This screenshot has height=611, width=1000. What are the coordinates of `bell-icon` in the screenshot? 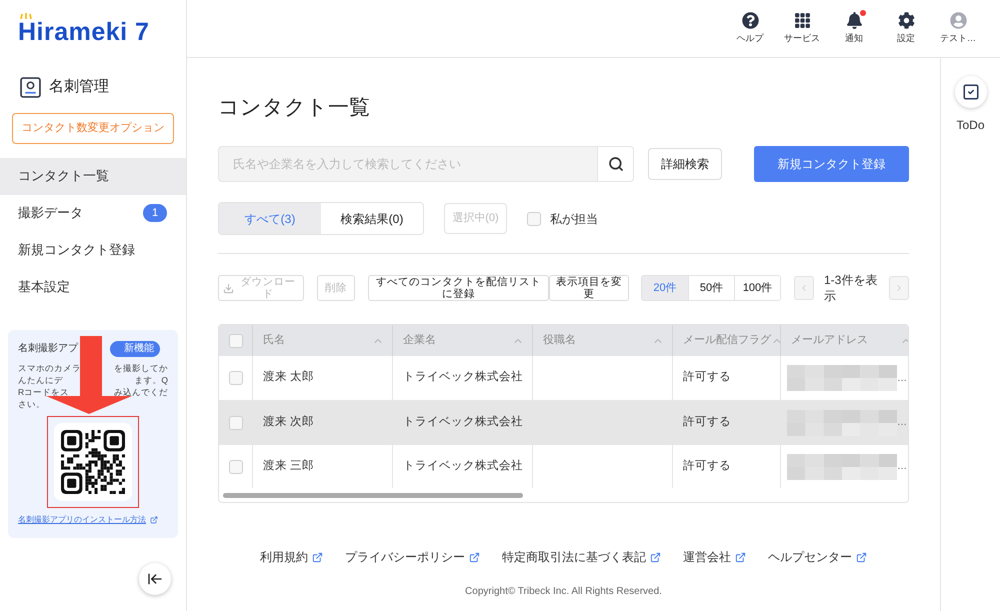 It's located at (854, 20).